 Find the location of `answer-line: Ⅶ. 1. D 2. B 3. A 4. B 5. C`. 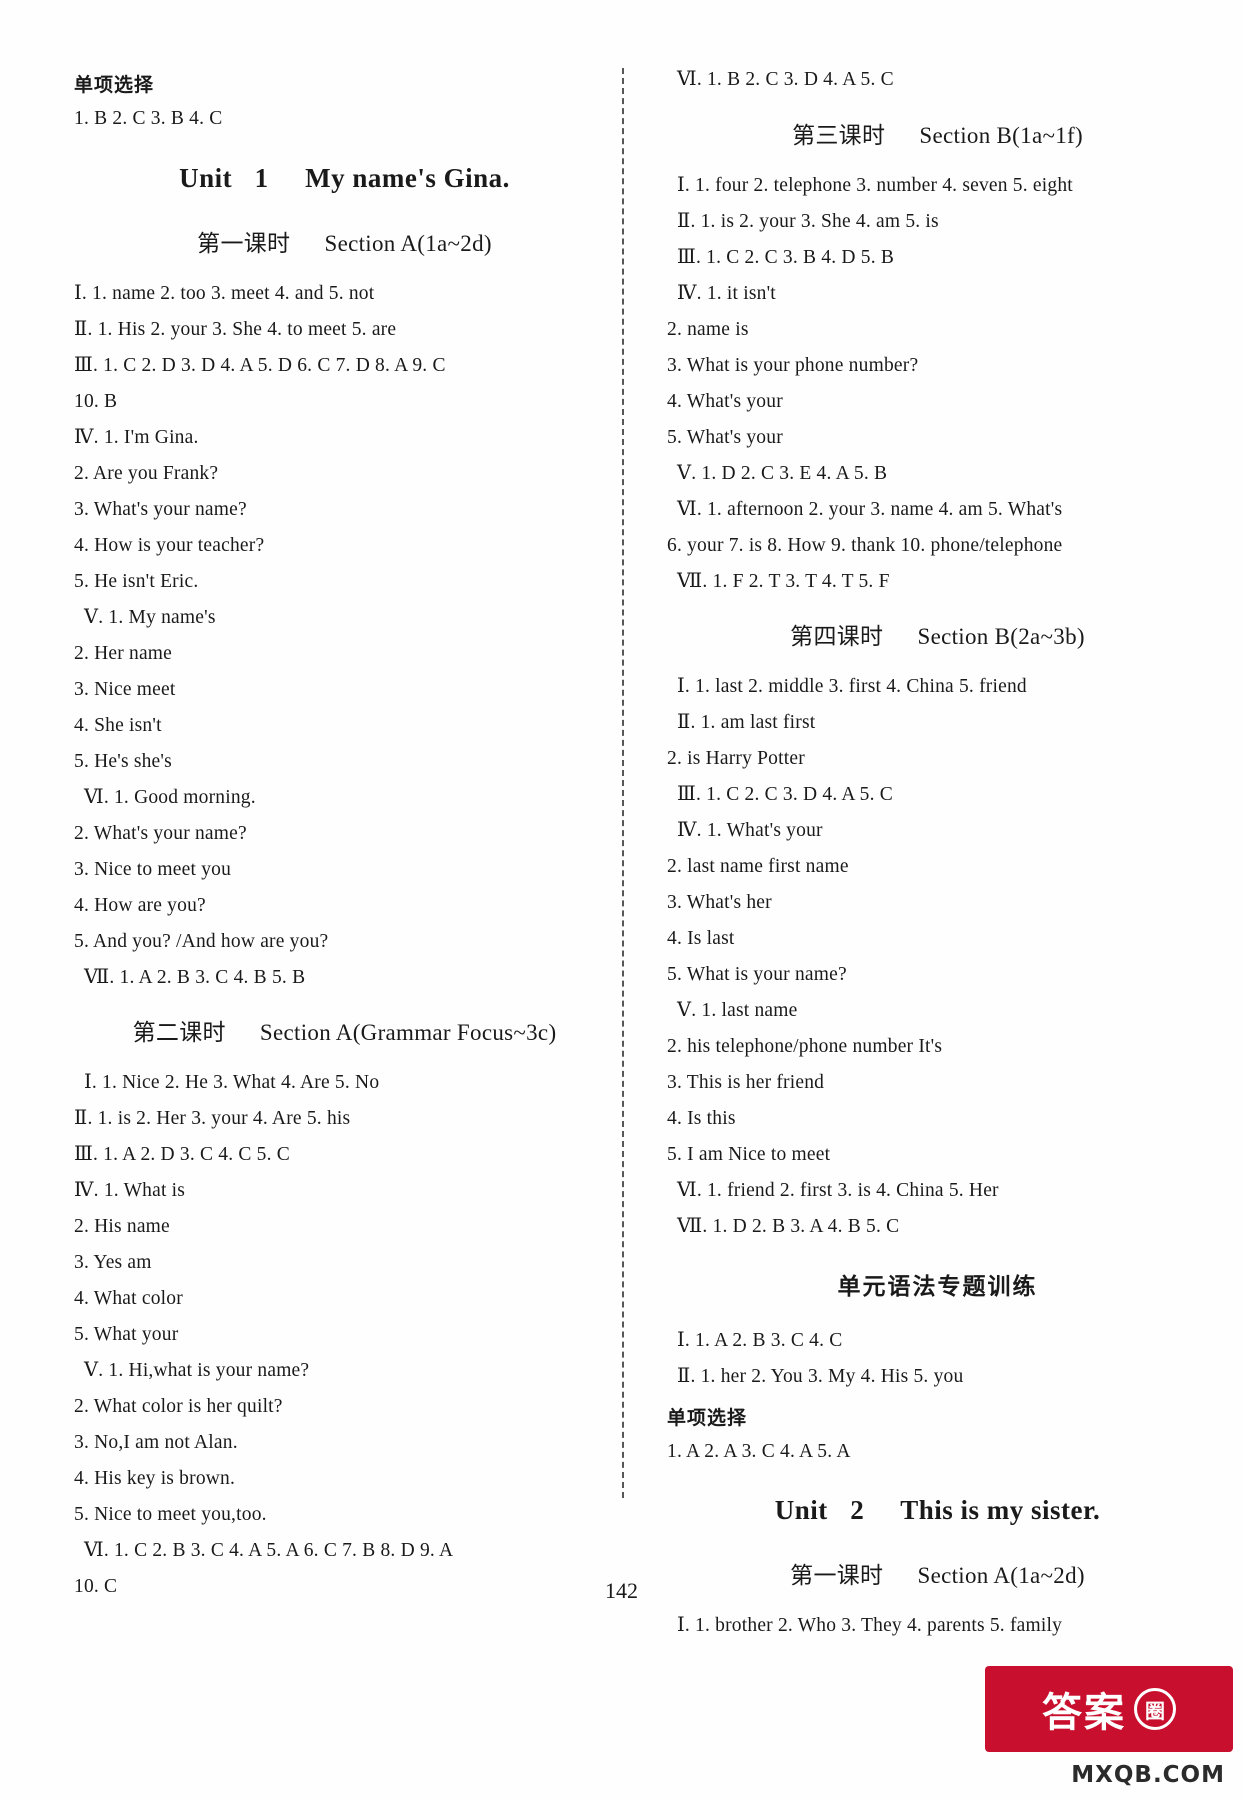

answer-line: Ⅶ. 1. D 2. B 3. A 4. B 5. C is located at coordinates (788, 1226).